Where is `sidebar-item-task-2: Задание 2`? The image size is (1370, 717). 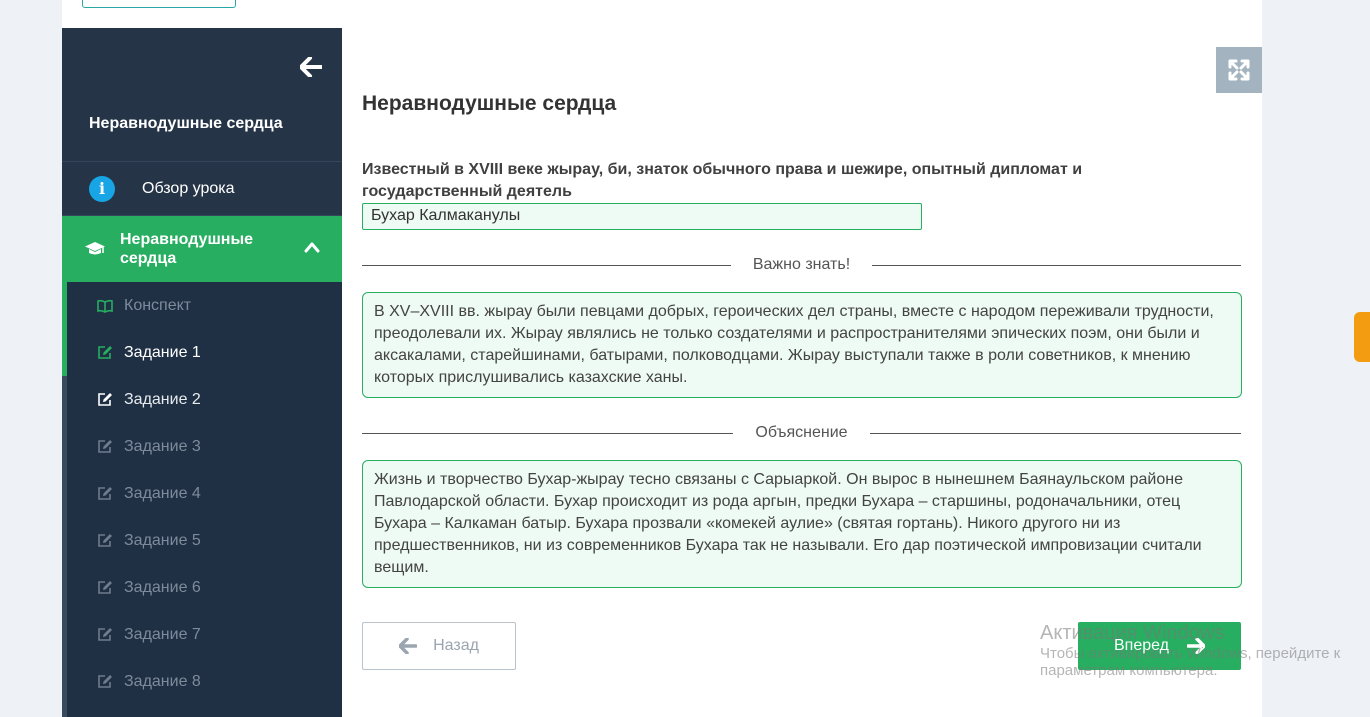
sidebar-item-task-2: Задание 2 is located at coordinates (202, 399).